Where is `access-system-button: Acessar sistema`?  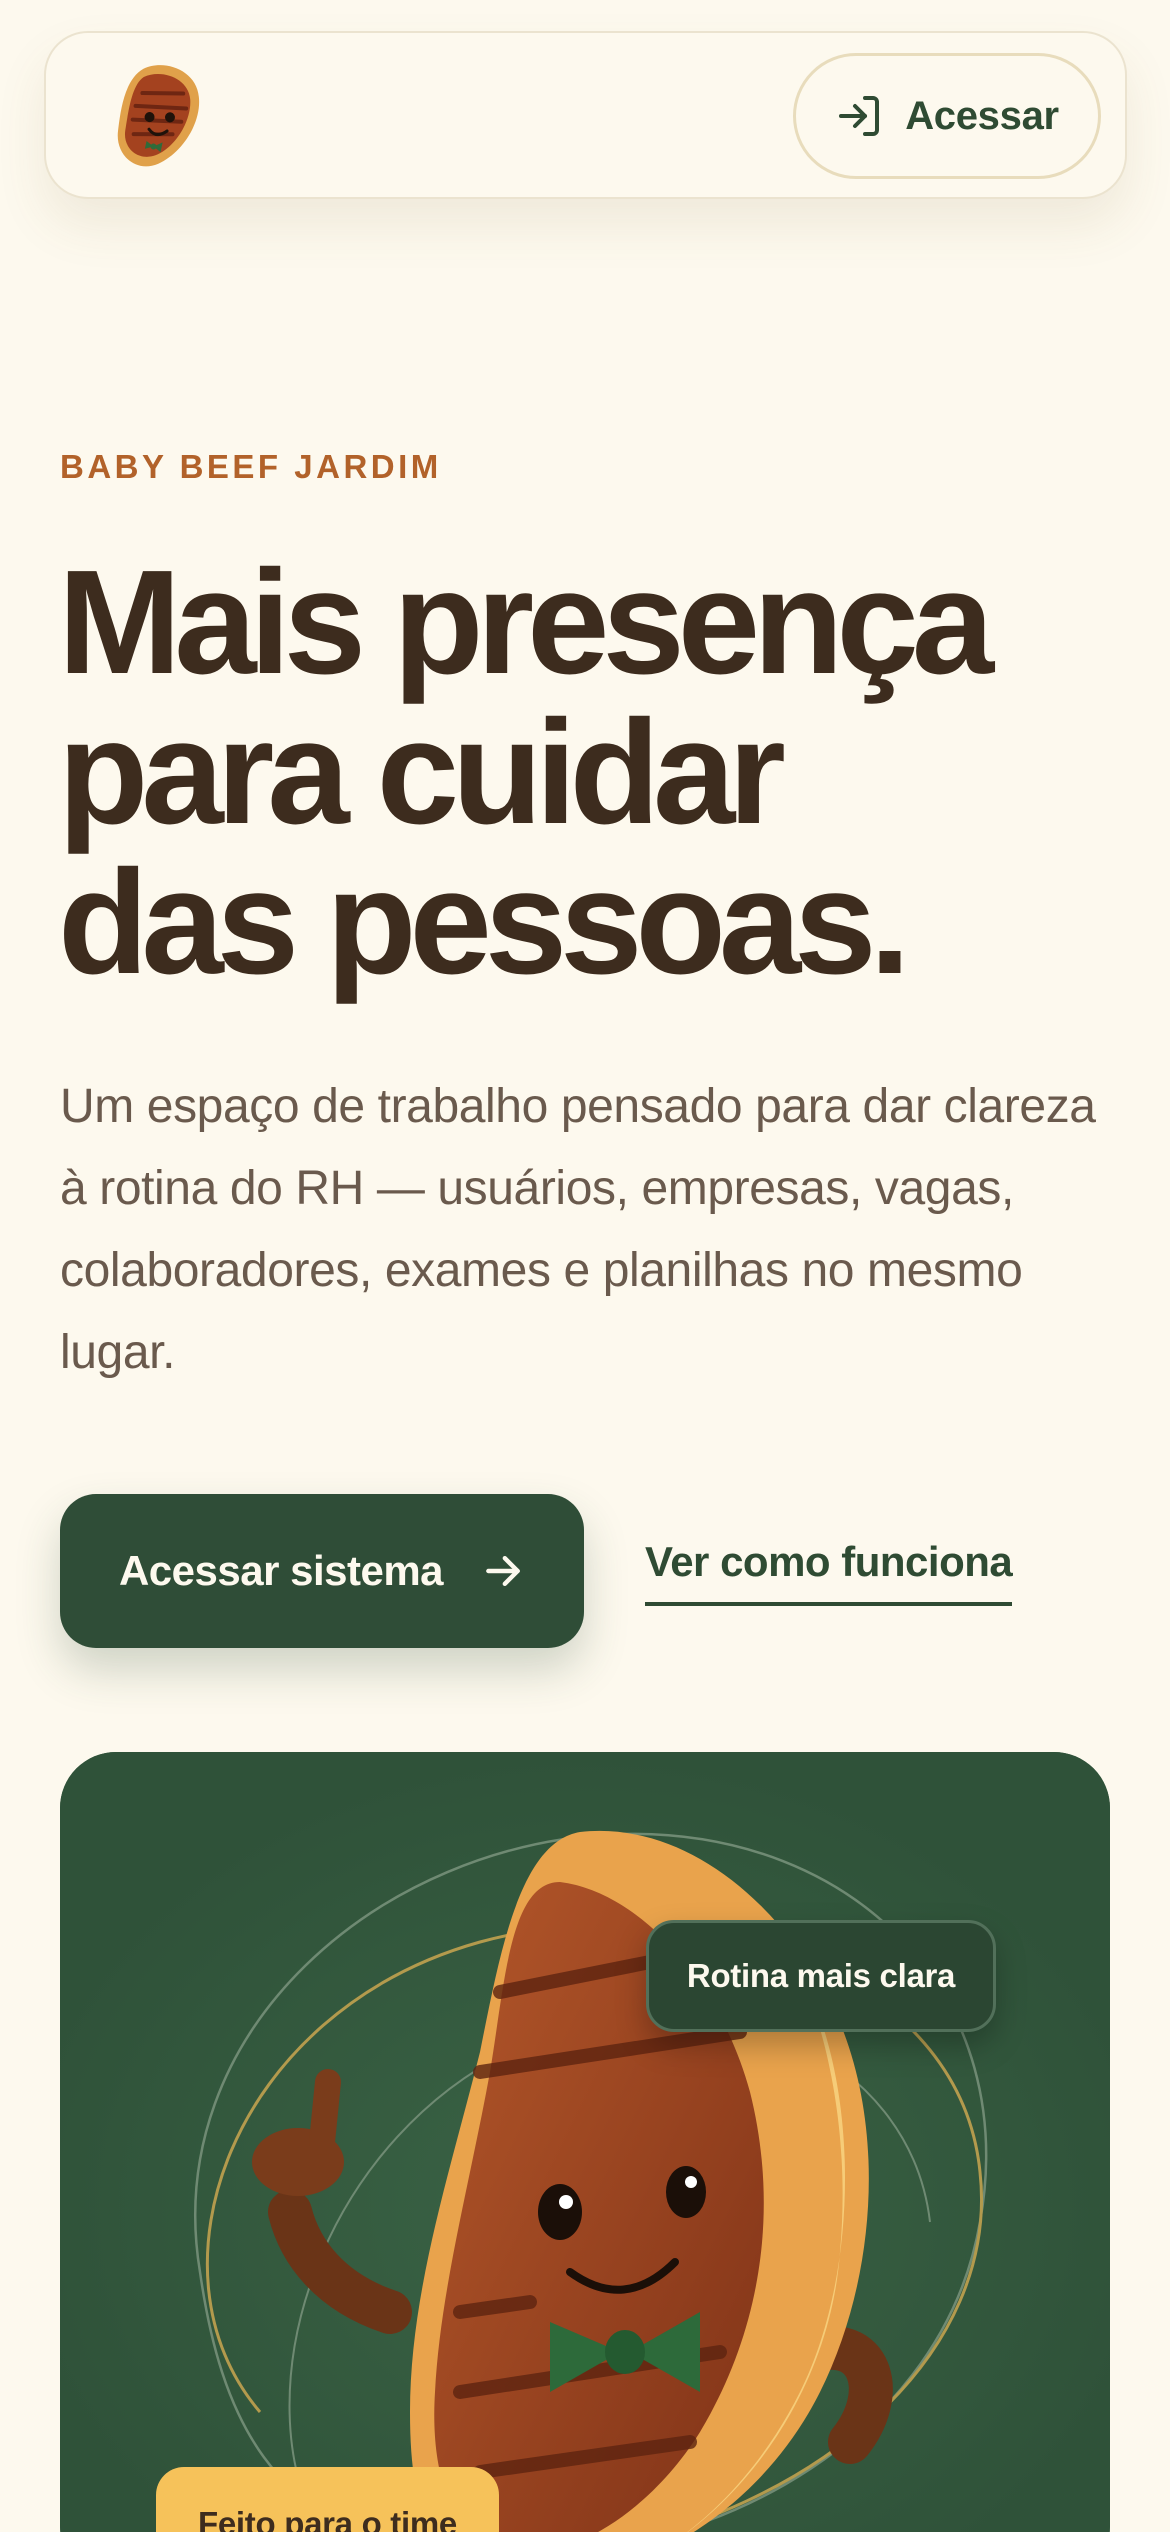
access-system-button: Acessar sistema is located at coordinates (322, 1571).